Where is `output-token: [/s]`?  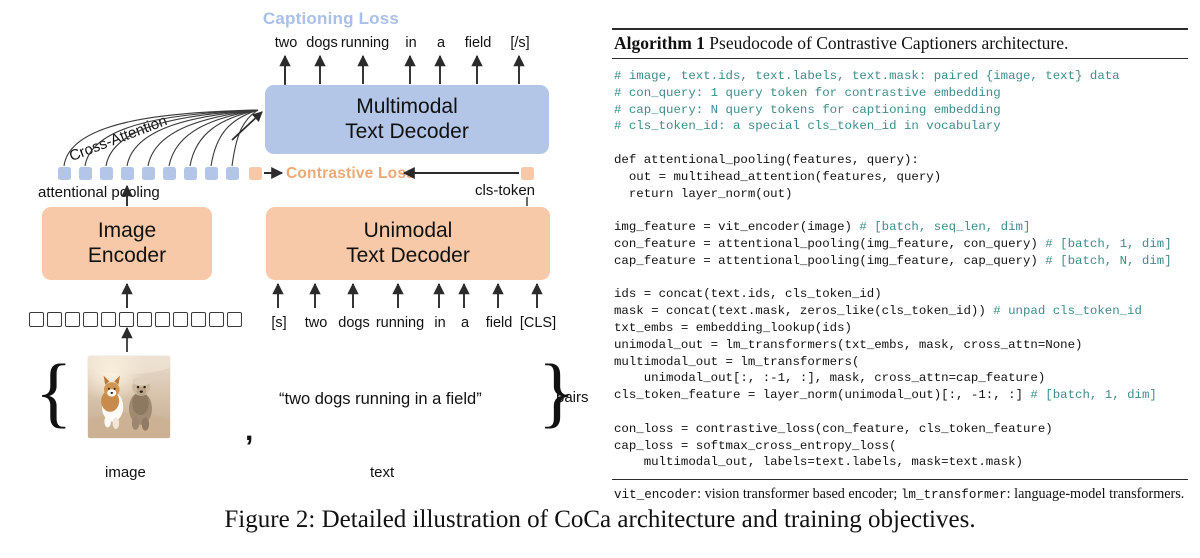 output-token: [/s] is located at coordinates (520, 43).